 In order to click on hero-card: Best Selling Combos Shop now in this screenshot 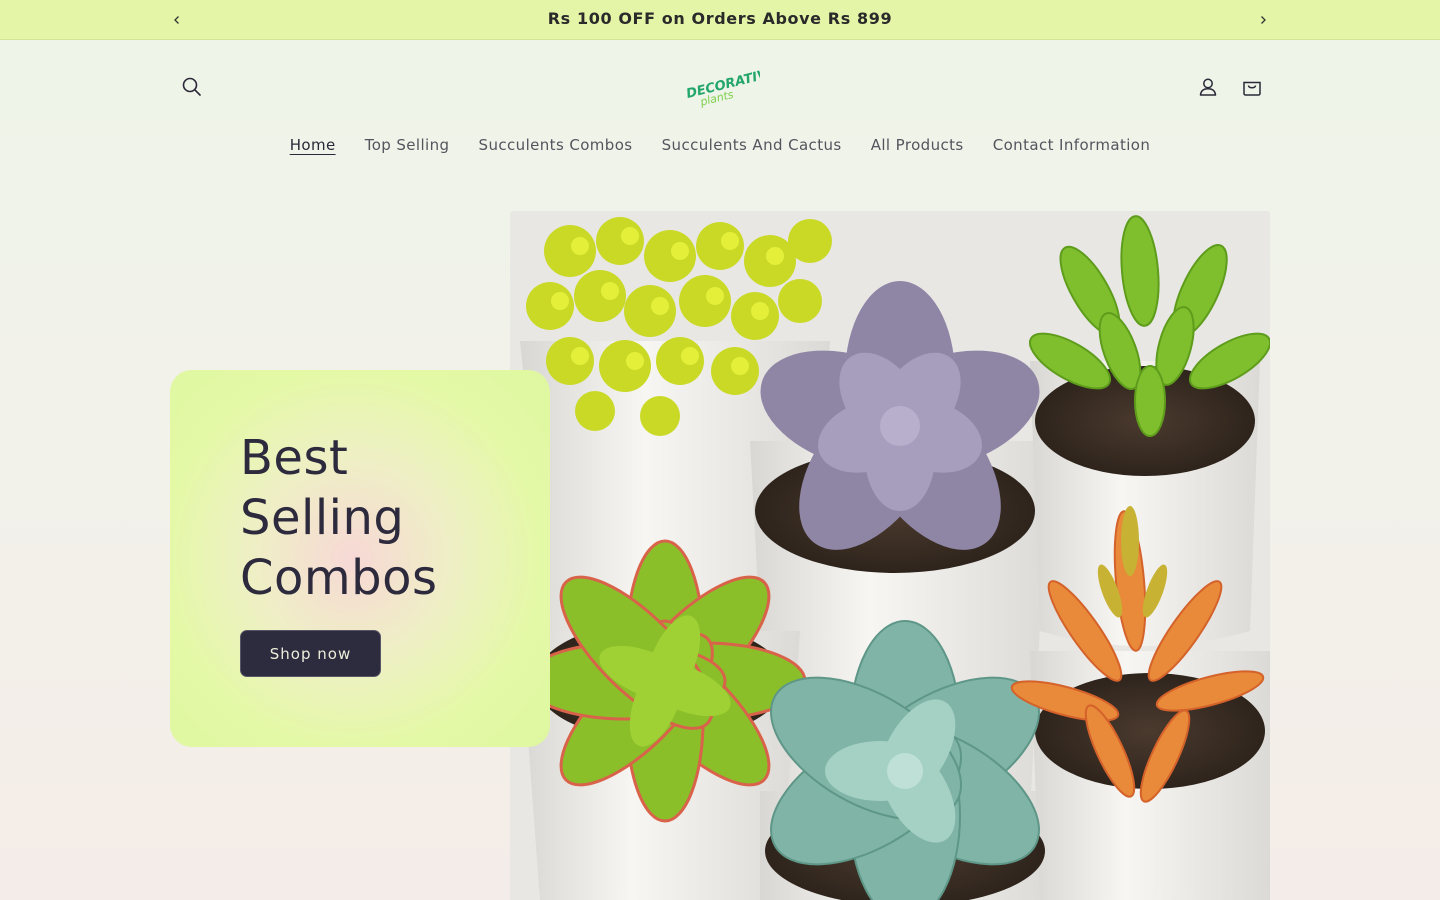, I will do `click(360, 558)`.